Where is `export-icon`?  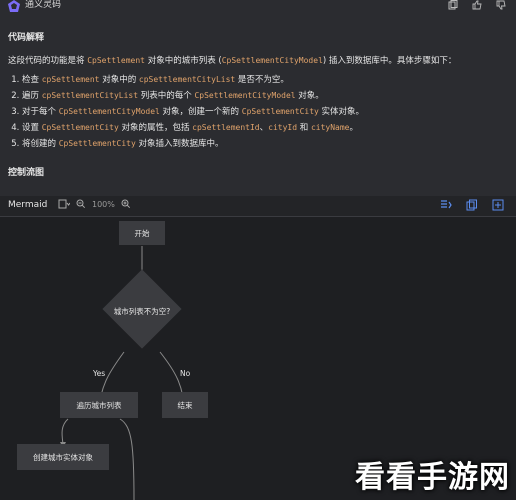
export-icon is located at coordinates (498, 205).